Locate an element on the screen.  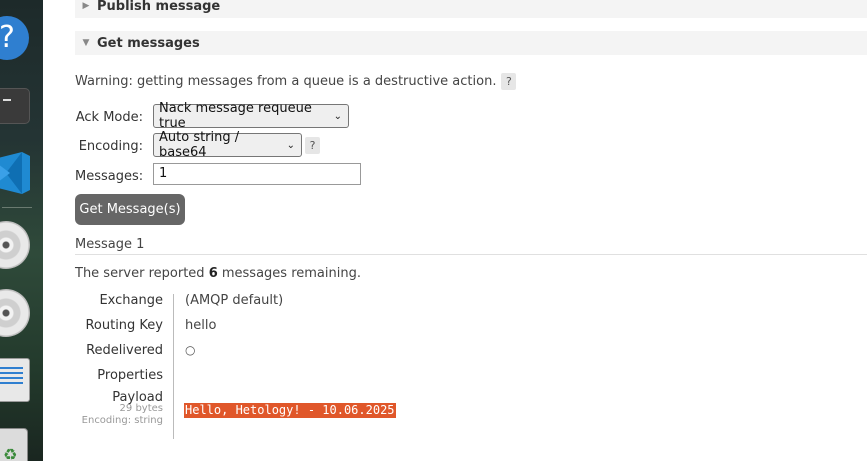
exchange-value: (AMQP default) is located at coordinates (234, 300).